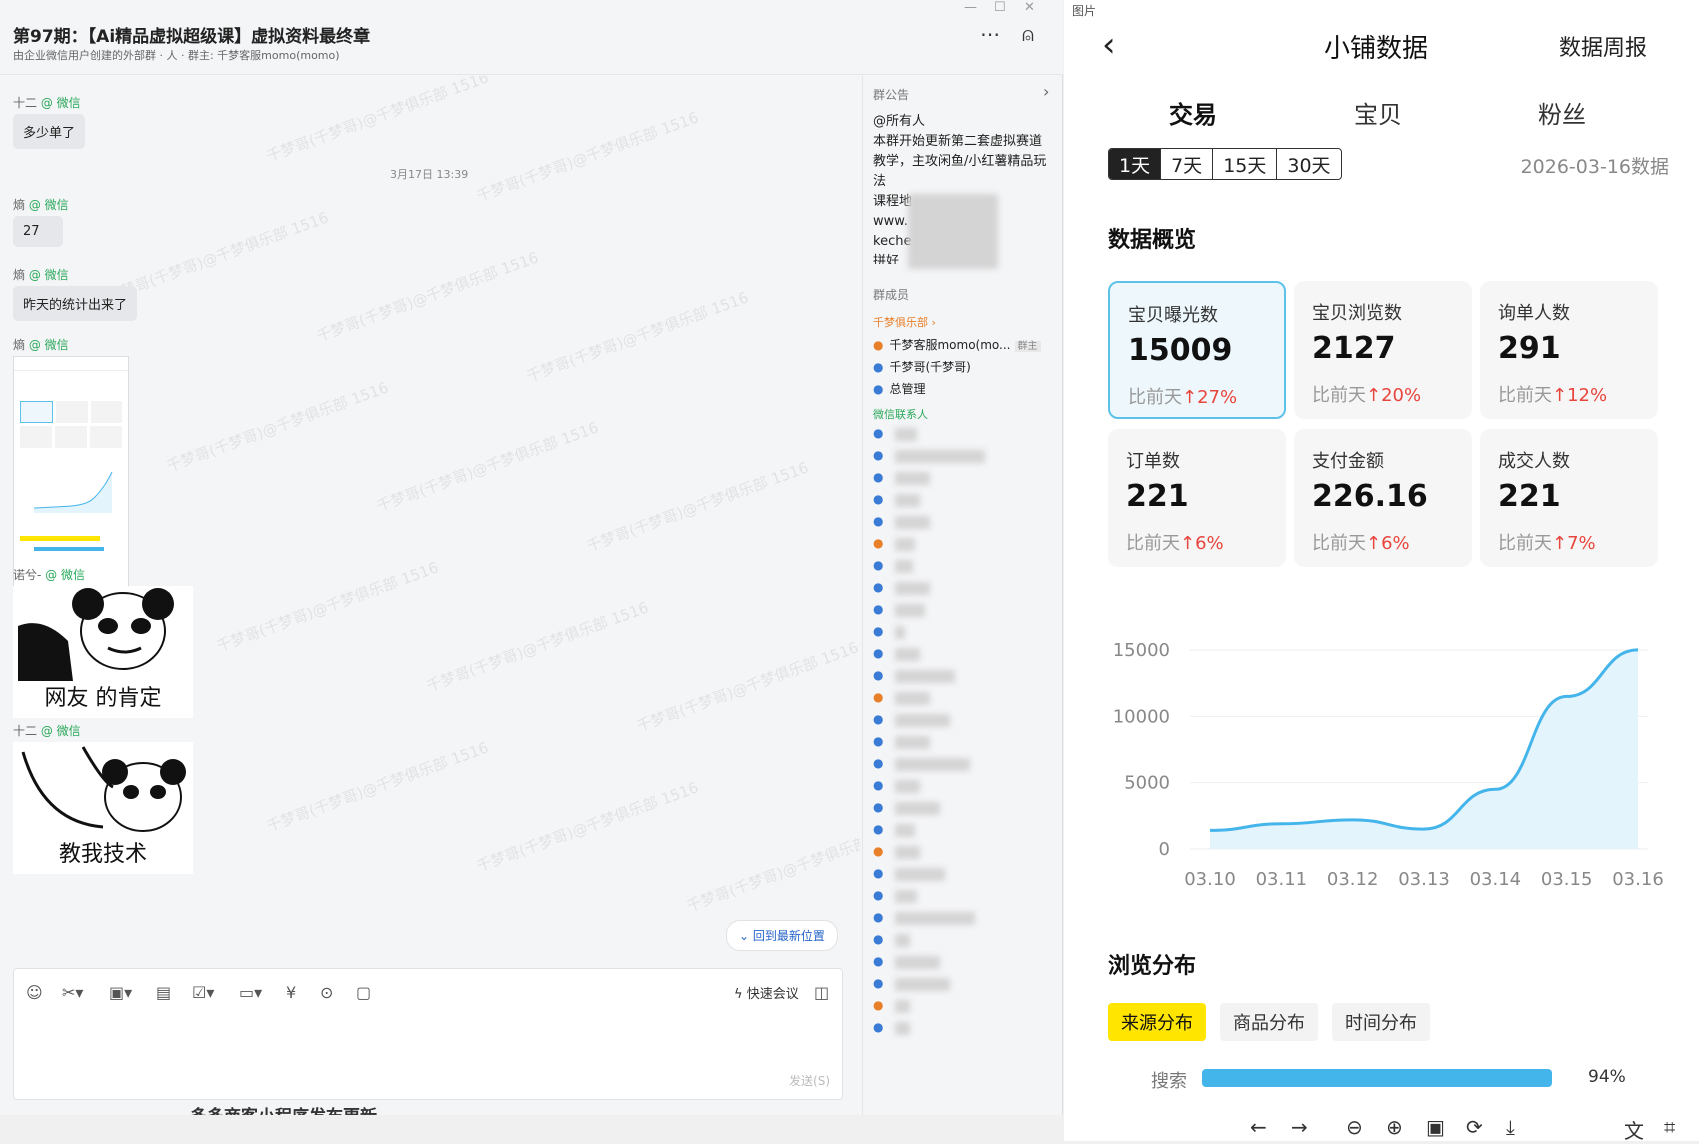 The height and width of the screenshot is (1144, 1699). Describe the element at coordinates (1157, 1022) in the screenshot. I see `pill-source: 来源分布` at that location.